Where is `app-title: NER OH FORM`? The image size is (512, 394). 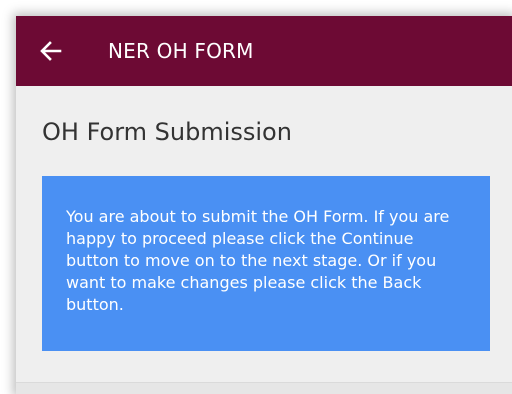
app-title: NER OH FORM is located at coordinates (181, 51).